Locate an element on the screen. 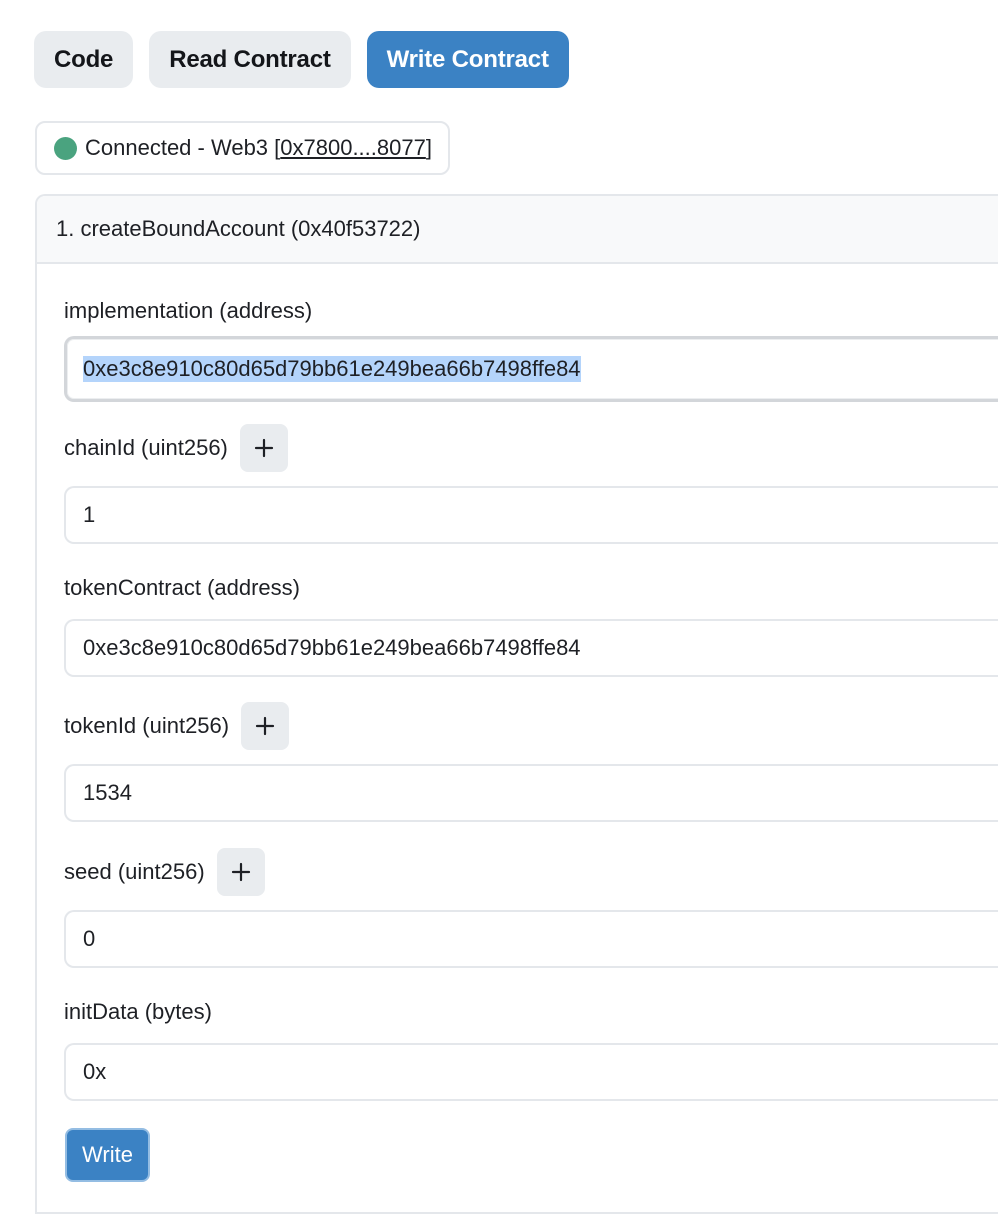  connection-status: Connected - Web3 [0x7800....8077] is located at coordinates (242, 148).